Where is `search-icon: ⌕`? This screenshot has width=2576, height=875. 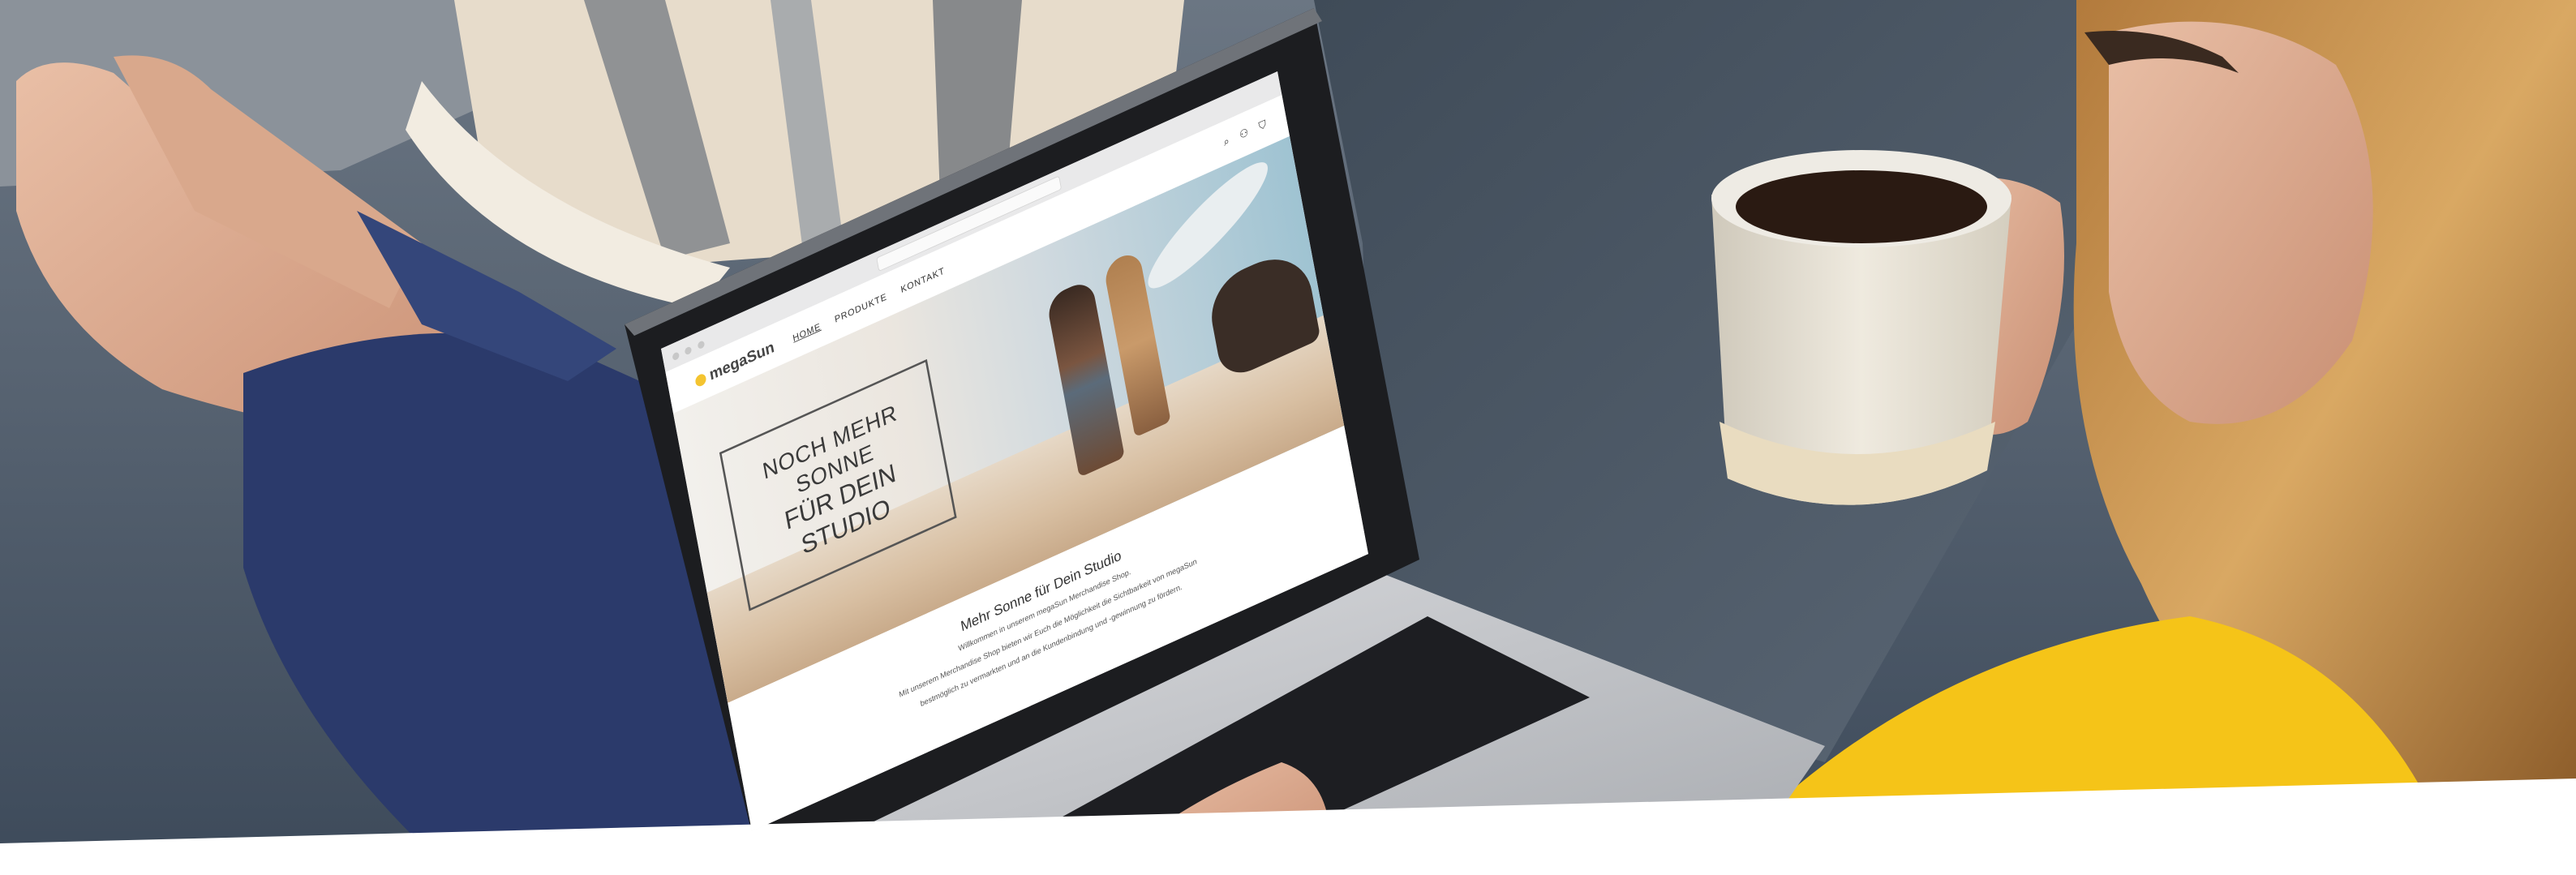 search-icon: ⌕ is located at coordinates (1226, 141).